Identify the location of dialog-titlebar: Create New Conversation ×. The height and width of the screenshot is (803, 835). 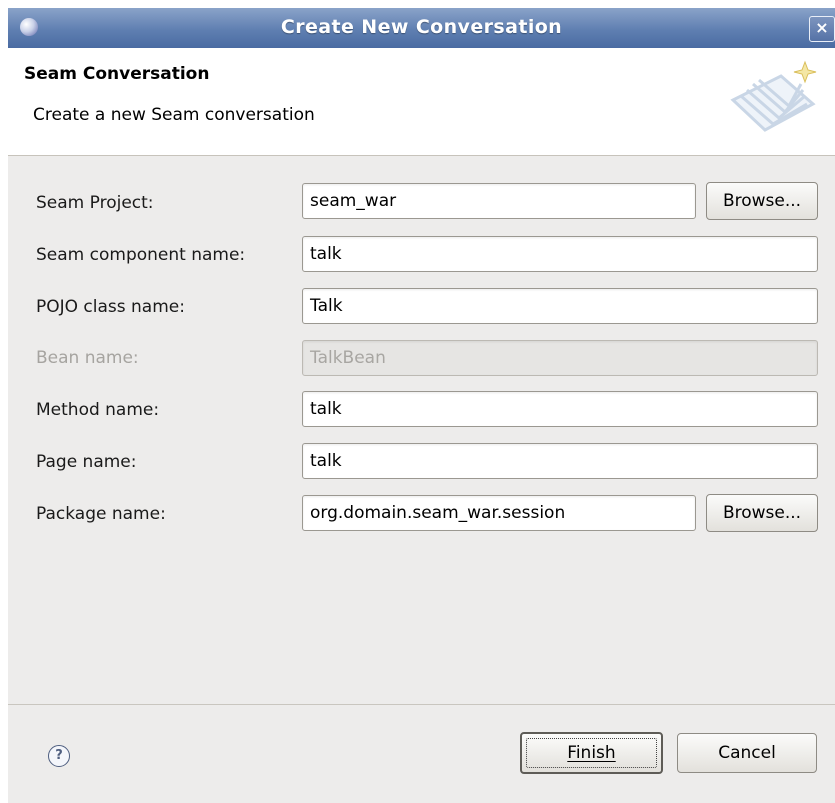
(421, 28).